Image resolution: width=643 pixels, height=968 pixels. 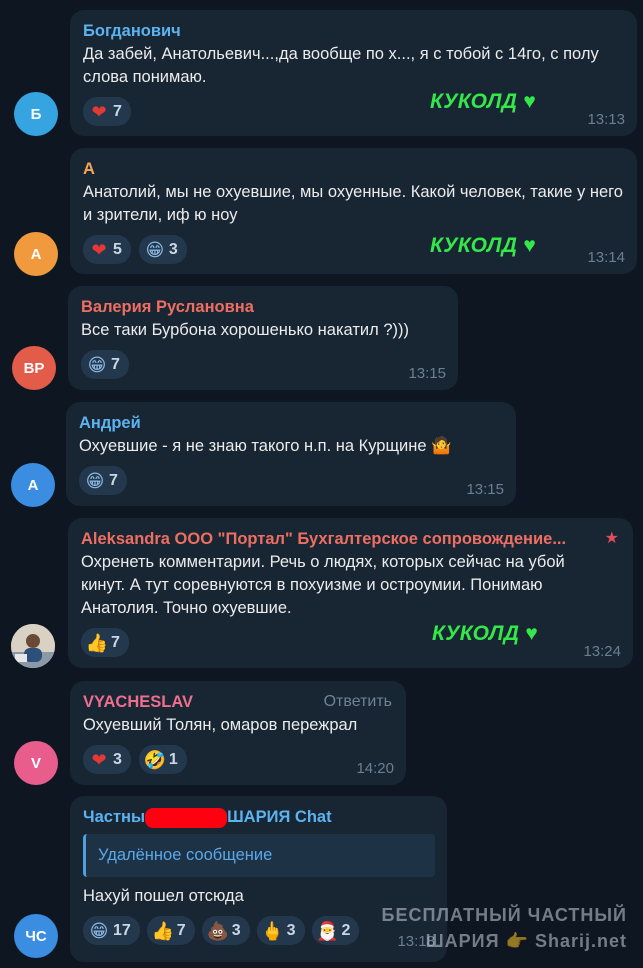 I want to click on avatar: ВР, so click(x=34, y=368).